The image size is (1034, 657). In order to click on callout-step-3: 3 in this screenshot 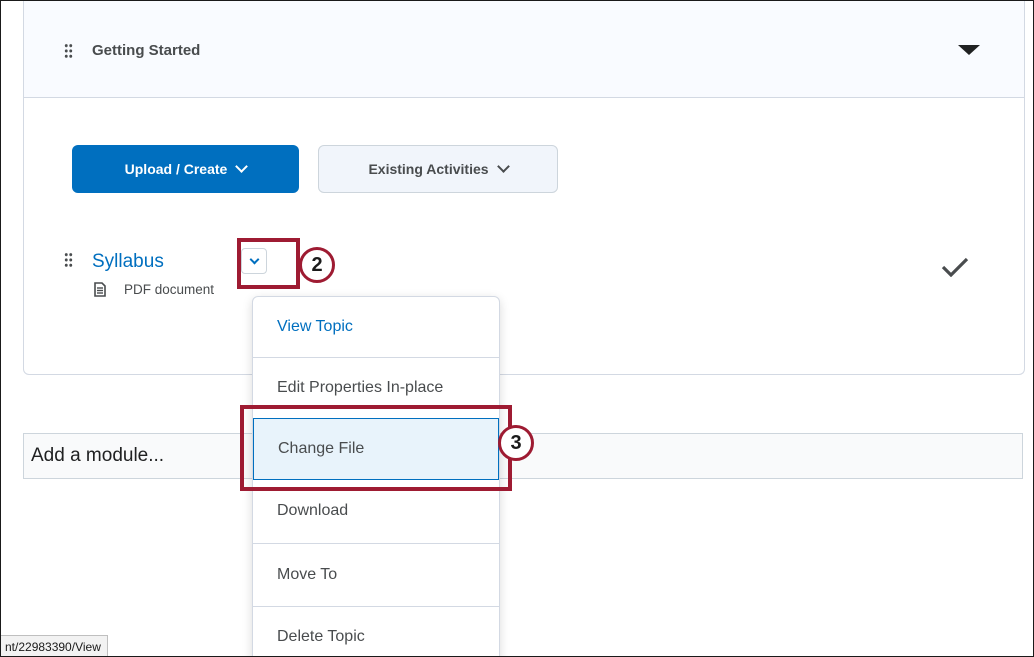, I will do `click(516, 443)`.